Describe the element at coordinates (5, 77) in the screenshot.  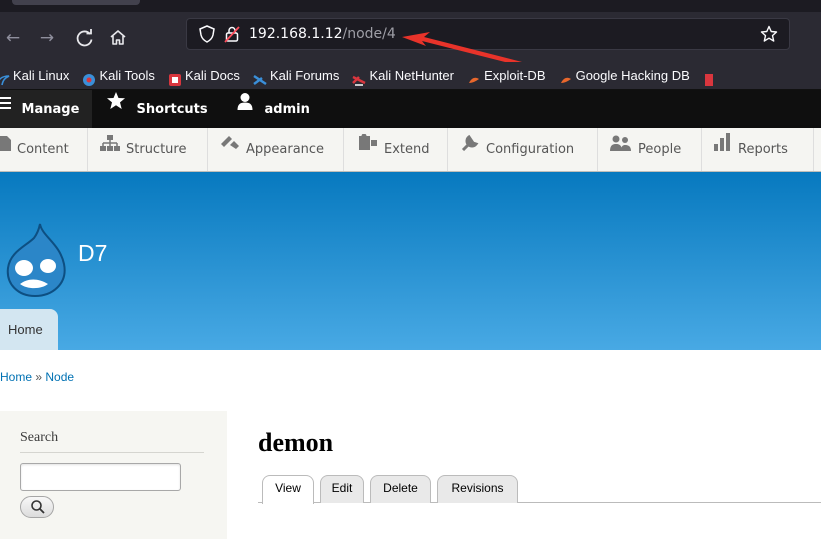
I see `kali-dragon-icon` at that location.